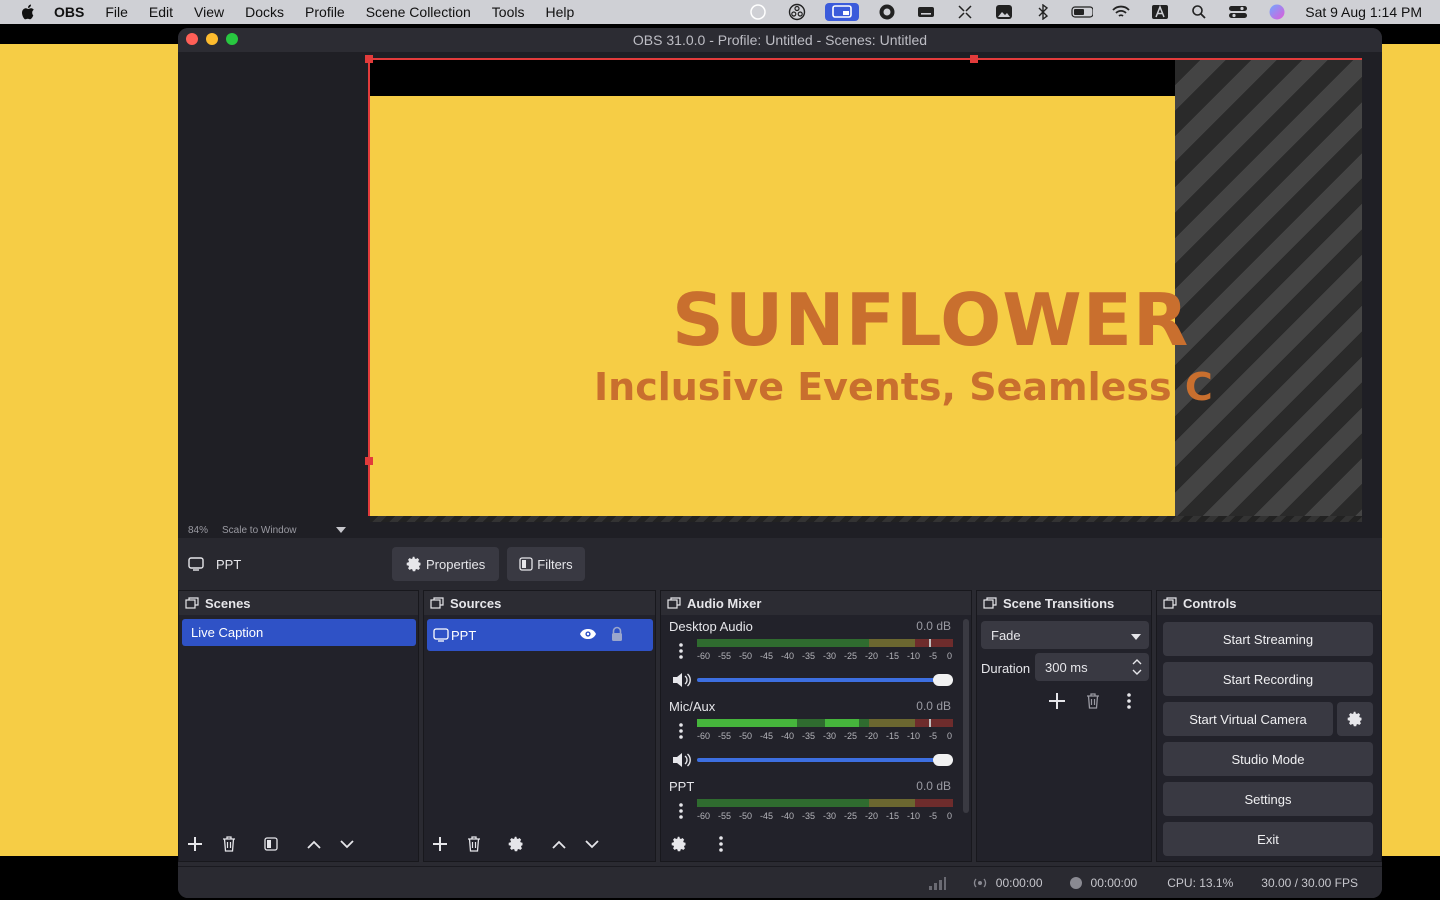 This screenshot has height=900, width=1440. What do you see at coordinates (540, 635) in the screenshot?
I see `source-item-ppt: PPT` at bounding box center [540, 635].